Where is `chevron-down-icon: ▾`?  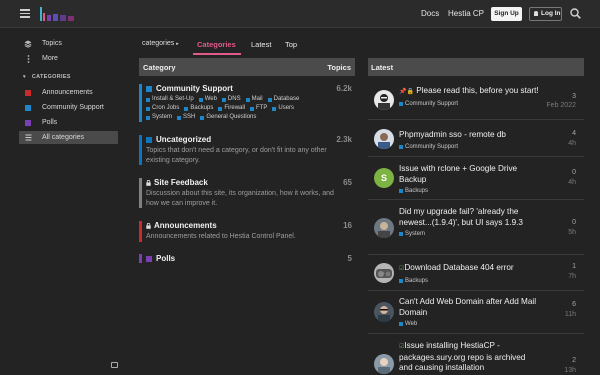
chevron-down-icon: ▾ is located at coordinates (24, 77).